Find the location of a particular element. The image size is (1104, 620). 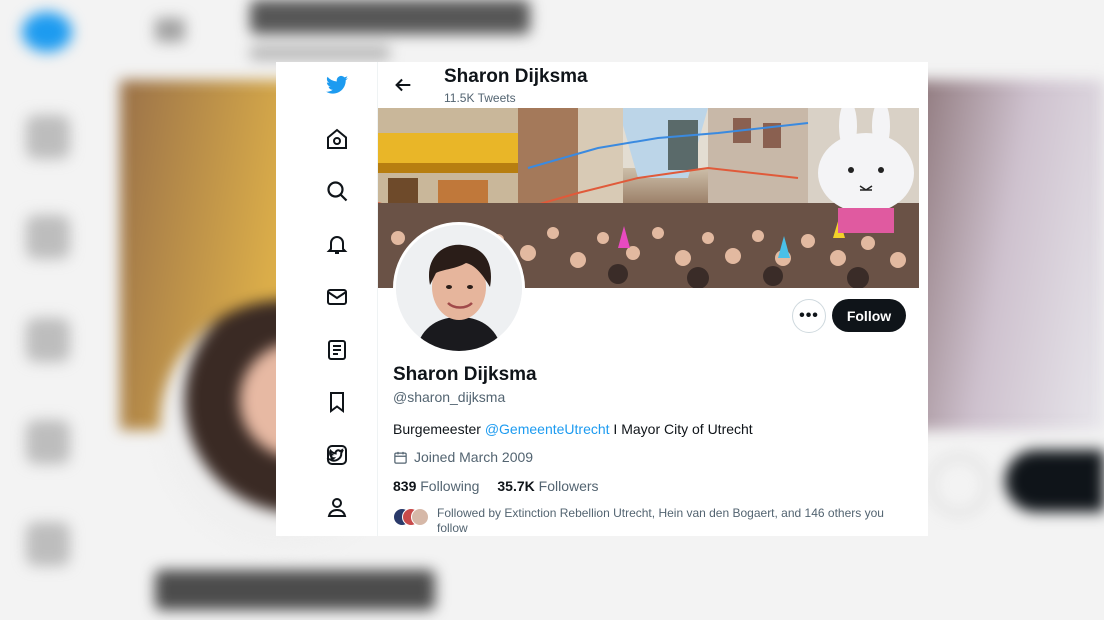

follow-button: Follow is located at coordinates (869, 315).